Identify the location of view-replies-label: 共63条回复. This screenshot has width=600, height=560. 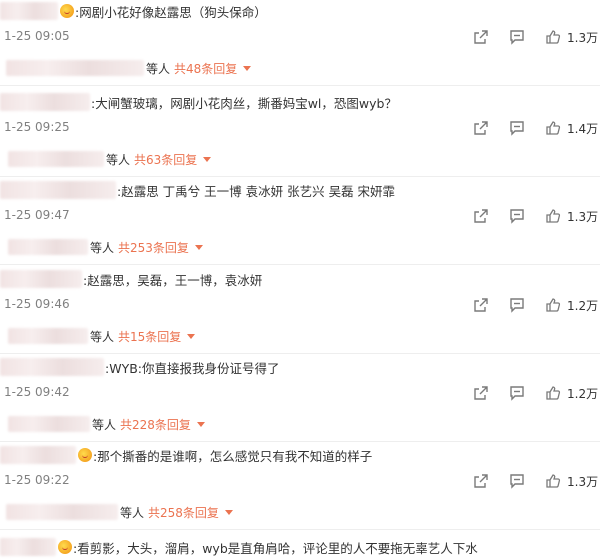
(166, 159).